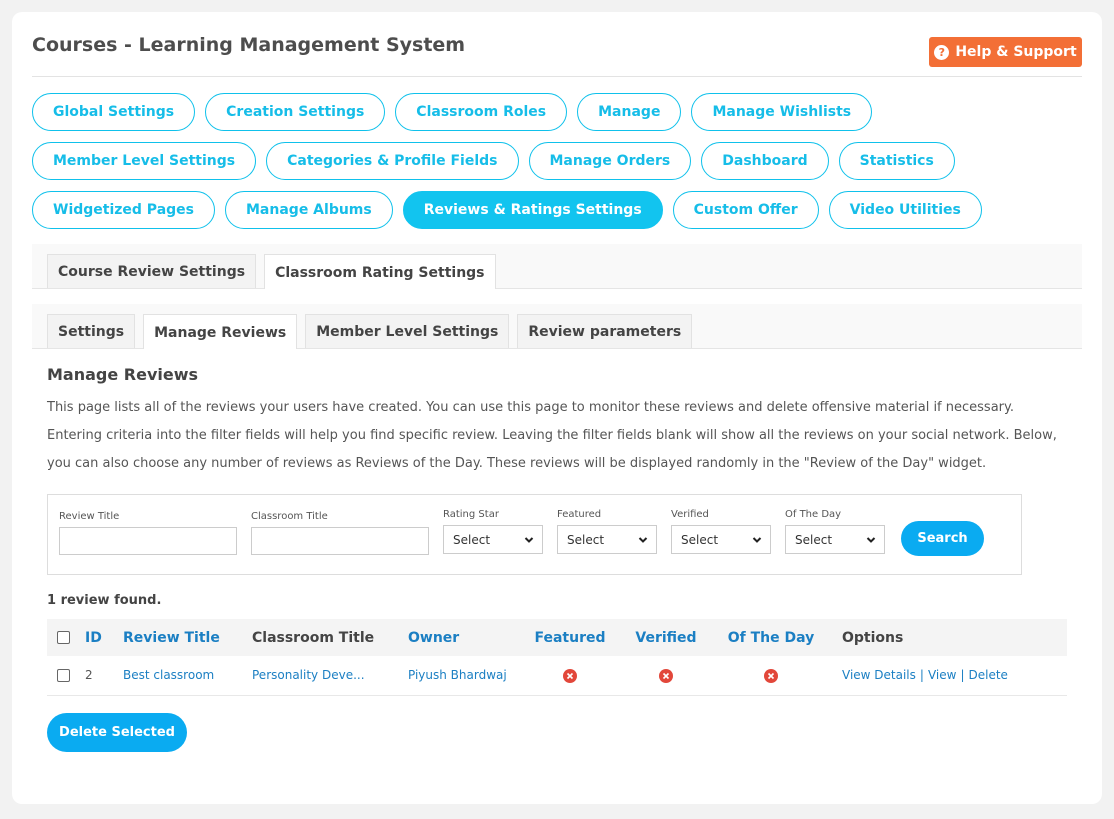 The height and width of the screenshot is (819, 1114). Describe the element at coordinates (771, 637) in the screenshot. I see `col-of-the-day: Of The Day` at that location.